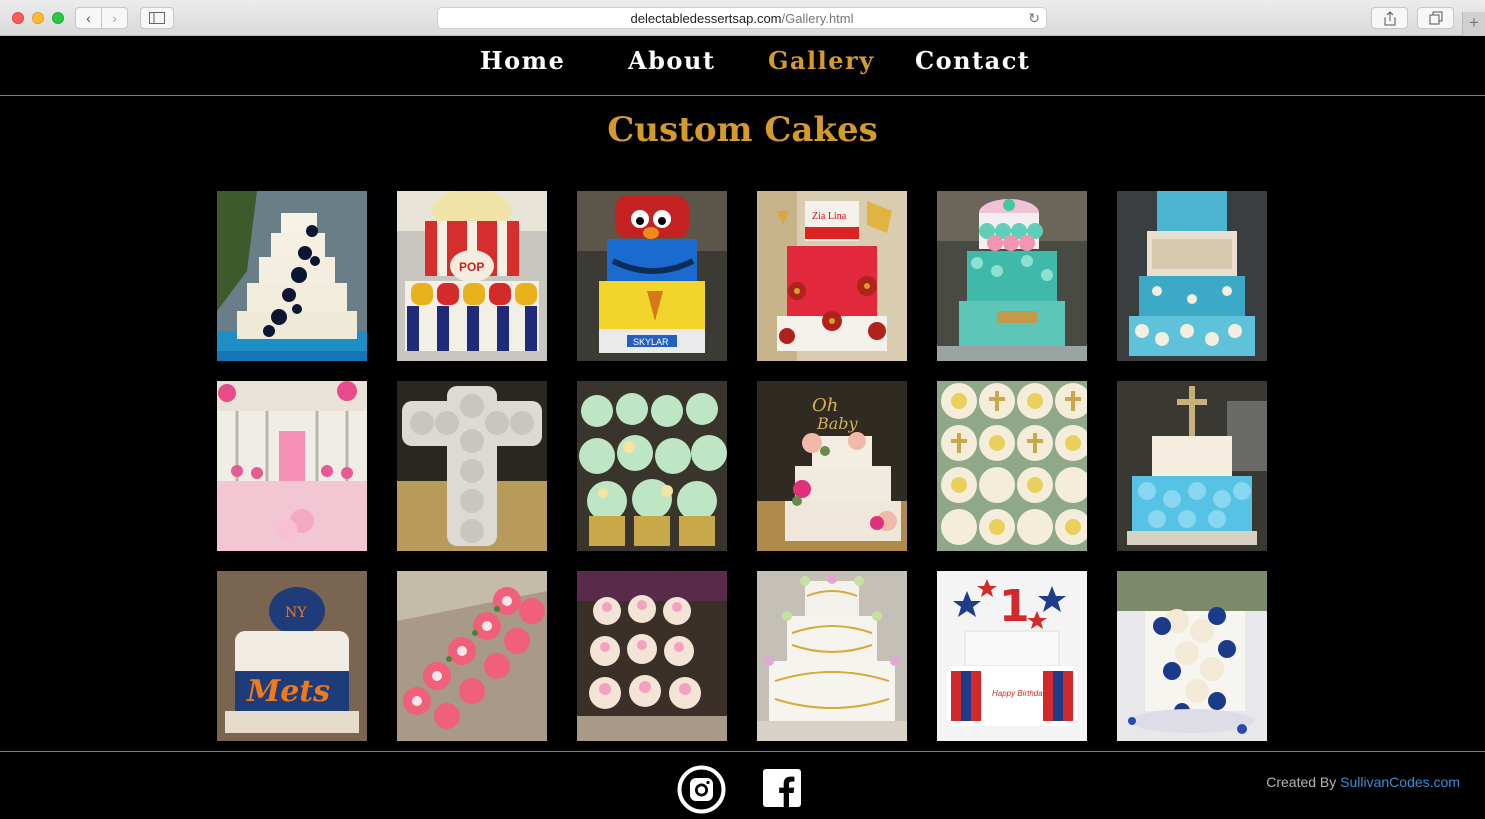  What do you see at coordinates (288, 691) in the screenshot?
I see `svg-text: Mets` at bounding box center [288, 691].